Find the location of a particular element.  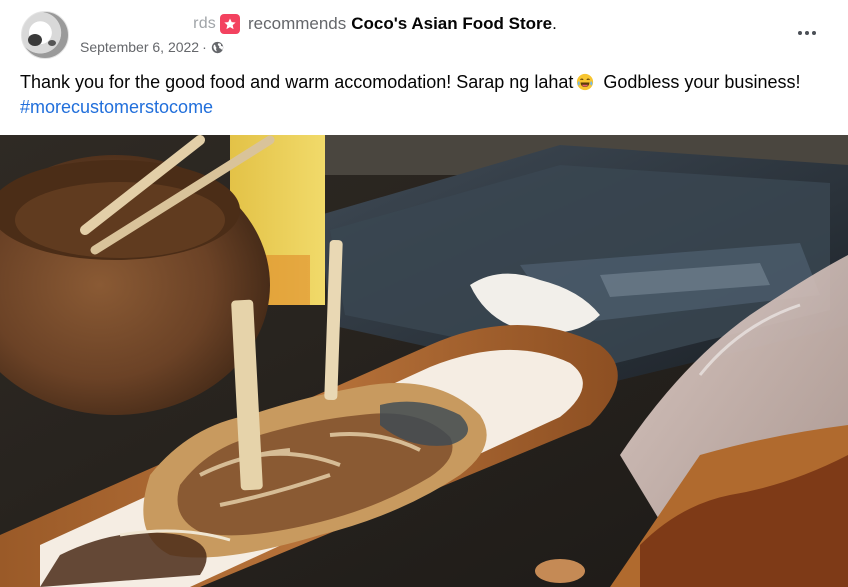

globe-icon is located at coordinates (217, 47).